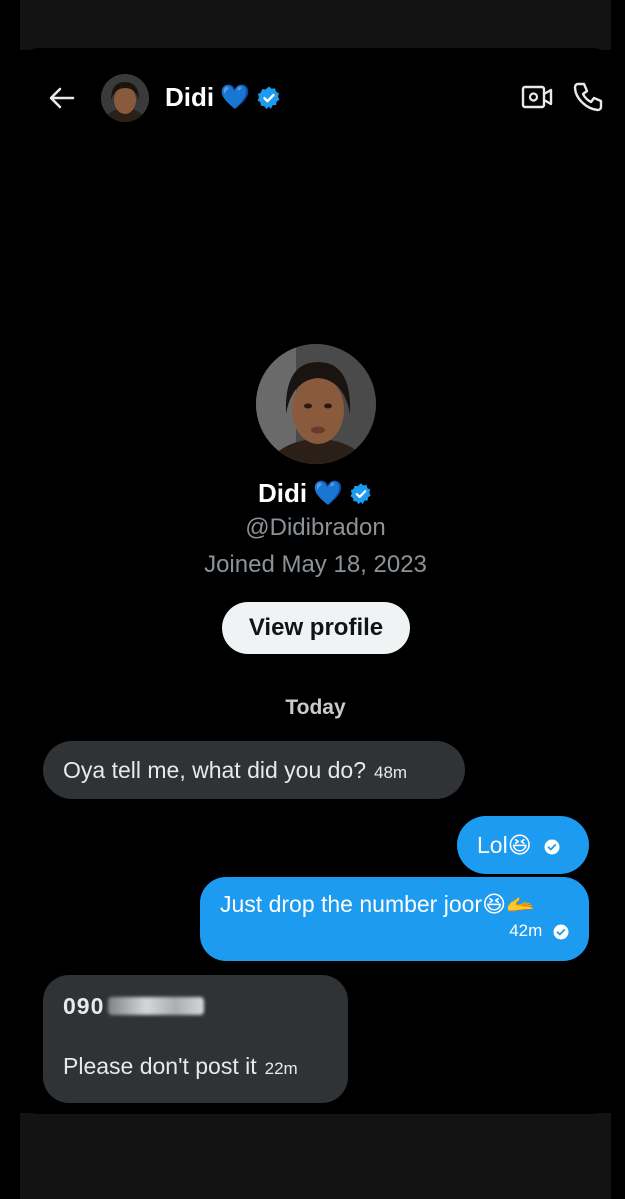 Image resolution: width=625 pixels, height=1199 pixels. I want to click on message-bubble-outgoing: Lol😆, so click(523, 845).